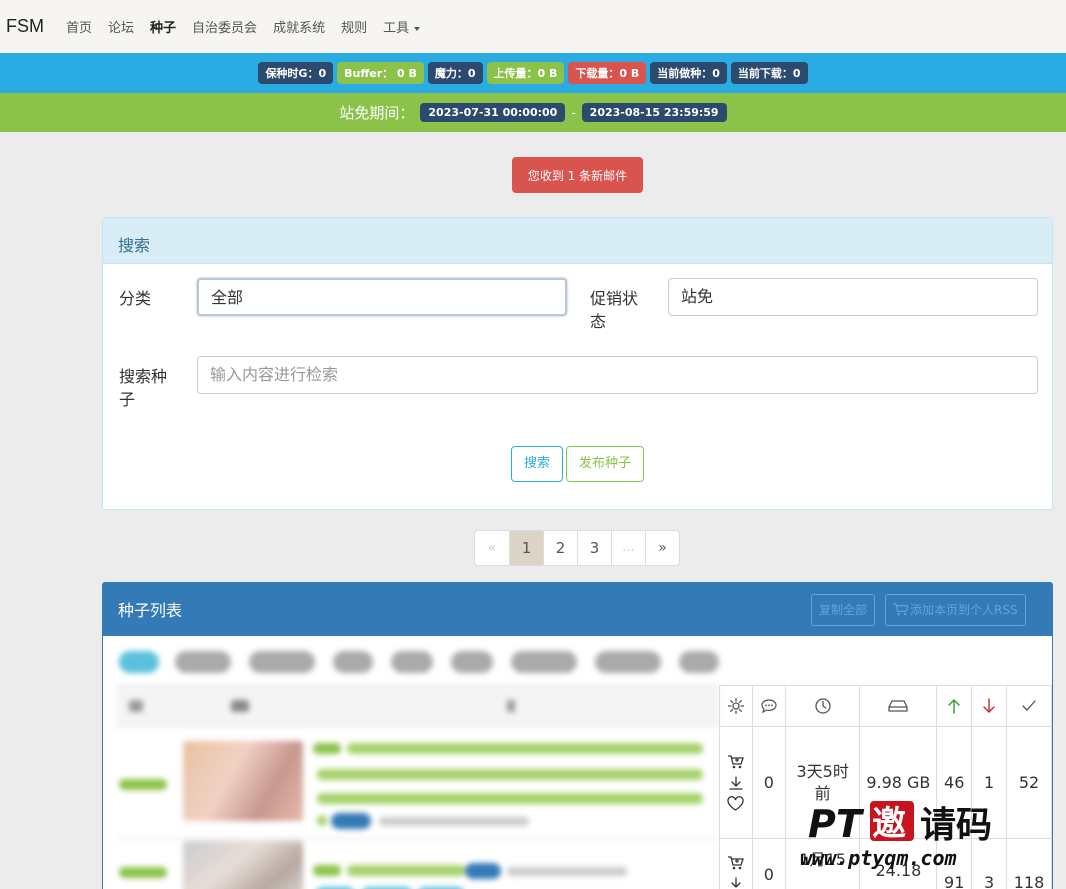 The width and height of the screenshot is (1066, 889). Describe the element at coordinates (396, 28) in the screenshot. I see `nav-tools-label: 工具` at that location.